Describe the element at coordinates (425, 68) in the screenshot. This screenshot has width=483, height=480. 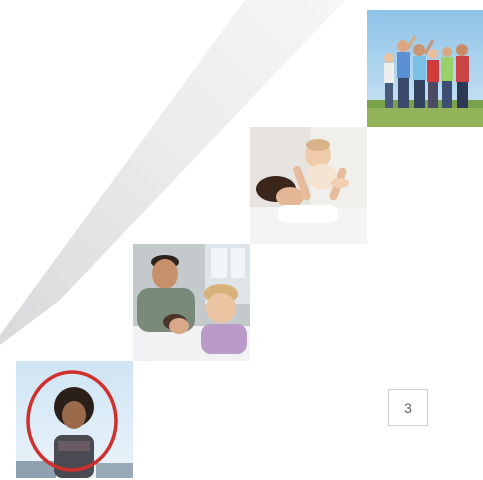
I see `photo-group-of-kids` at that location.